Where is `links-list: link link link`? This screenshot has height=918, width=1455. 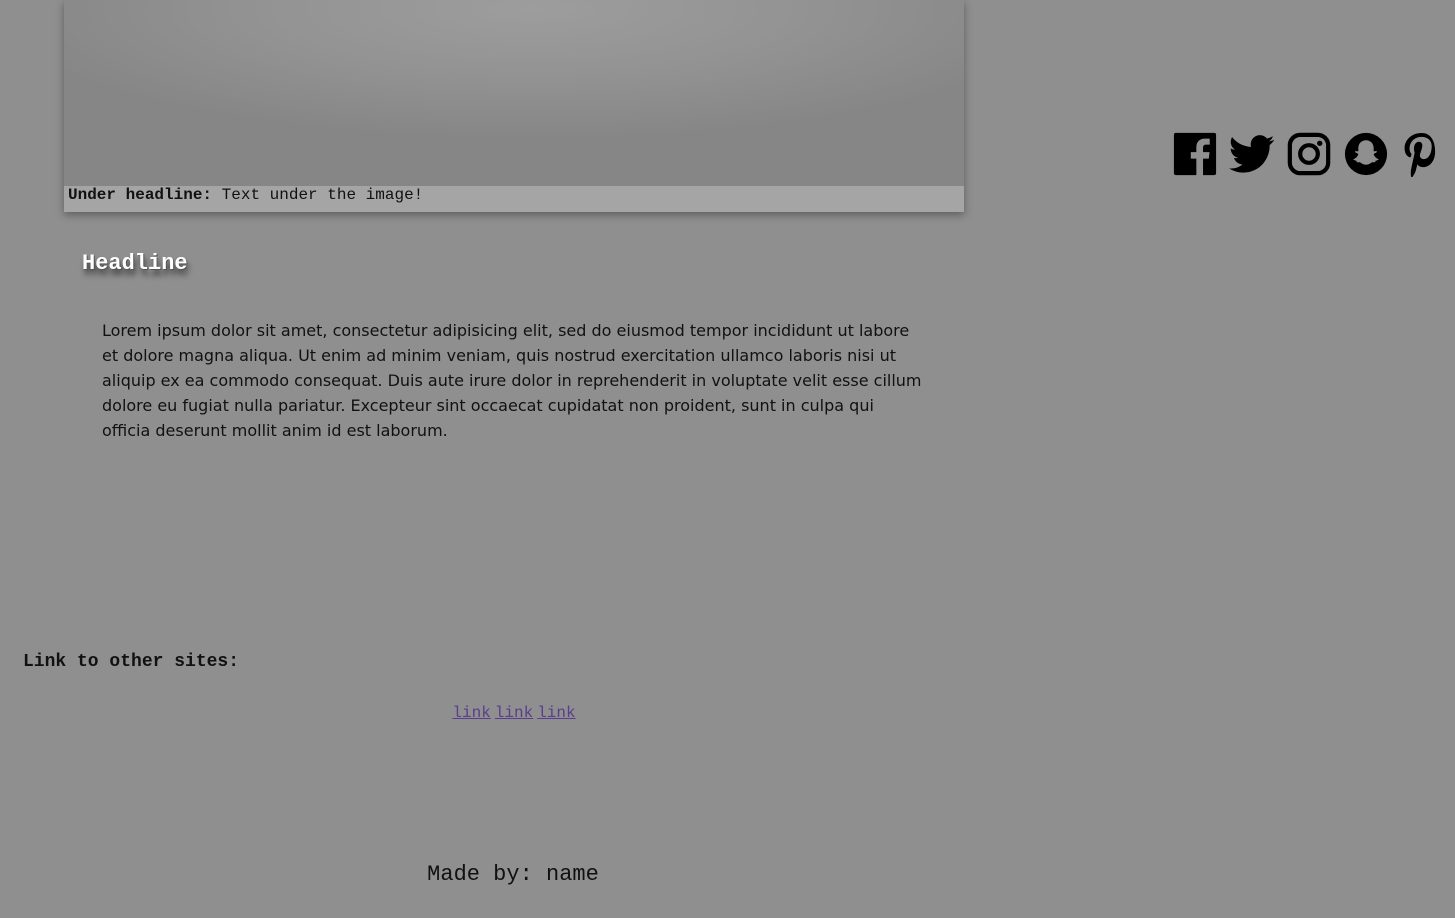 links-list: link link link is located at coordinates (514, 713).